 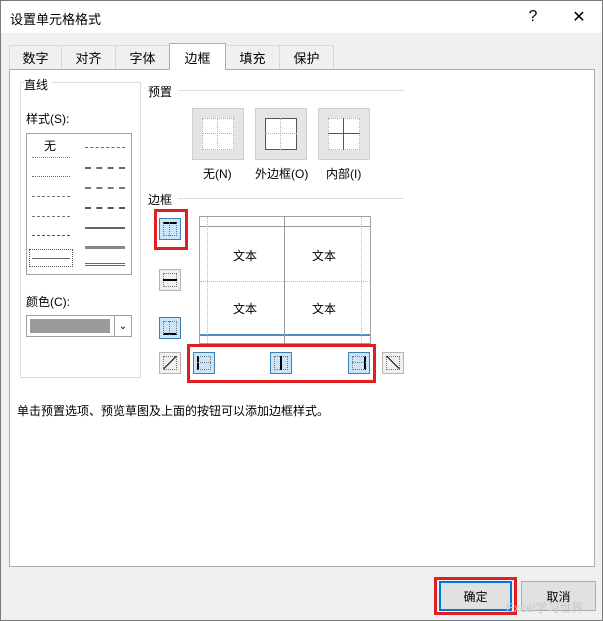 I want to click on color-dropdown: ⌄, so click(x=79, y=326).